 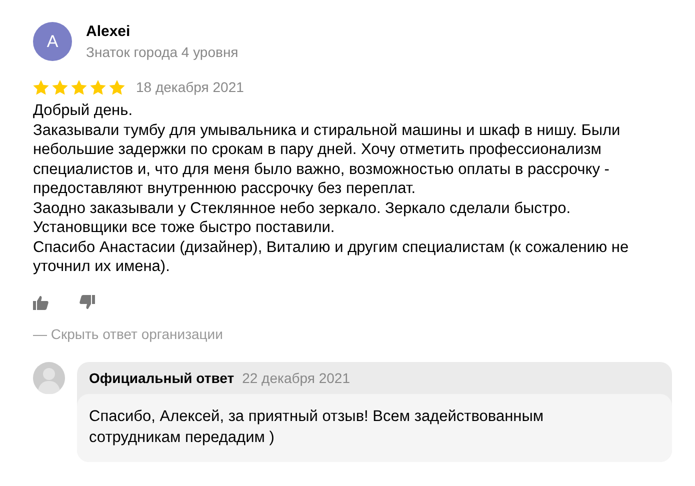 I want to click on author-level-label: Знаток города 4 уровня, so click(x=162, y=52).